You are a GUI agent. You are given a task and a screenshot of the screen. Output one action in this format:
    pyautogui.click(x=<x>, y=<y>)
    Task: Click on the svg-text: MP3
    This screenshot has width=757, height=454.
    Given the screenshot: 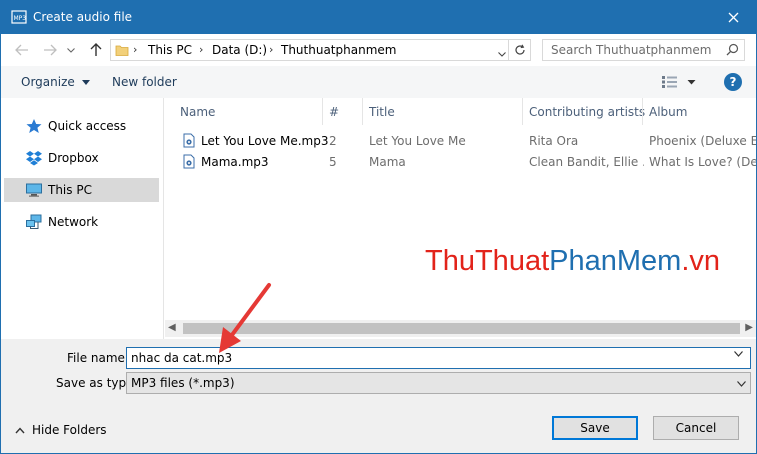 What is the action you would take?
    pyautogui.click(x=20, y=18)
    